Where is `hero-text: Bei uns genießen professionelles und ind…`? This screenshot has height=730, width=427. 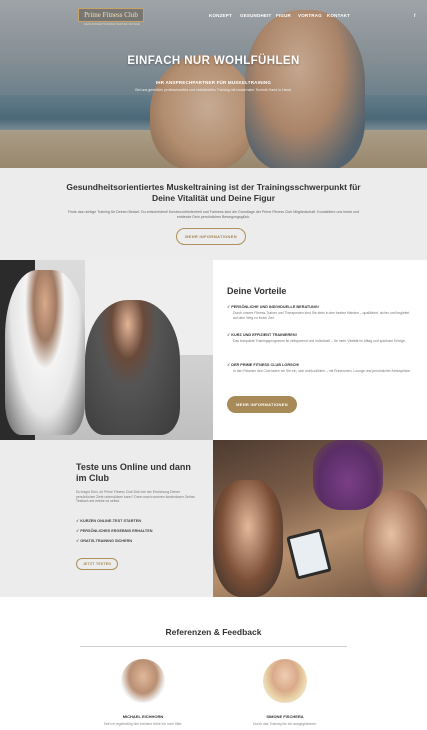 hero-text: Bei uns genießen professionelles und ind… is located at coordinates (213, 90).